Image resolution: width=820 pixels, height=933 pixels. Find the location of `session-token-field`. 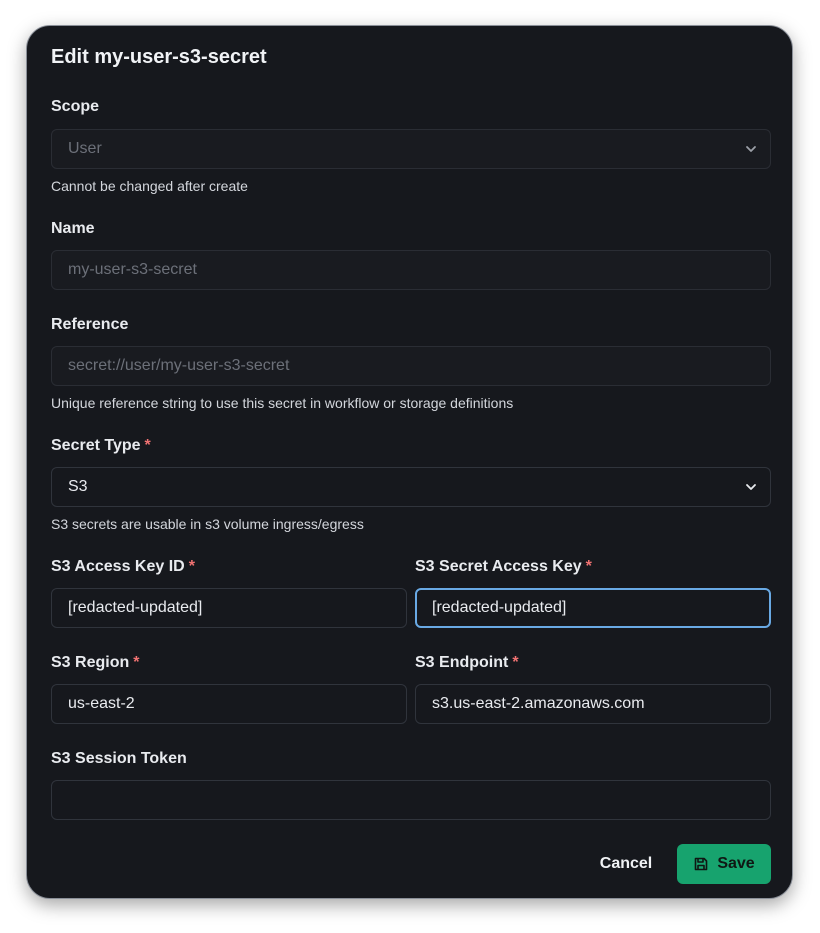

session-token-field is located at coordinates (411, 800).